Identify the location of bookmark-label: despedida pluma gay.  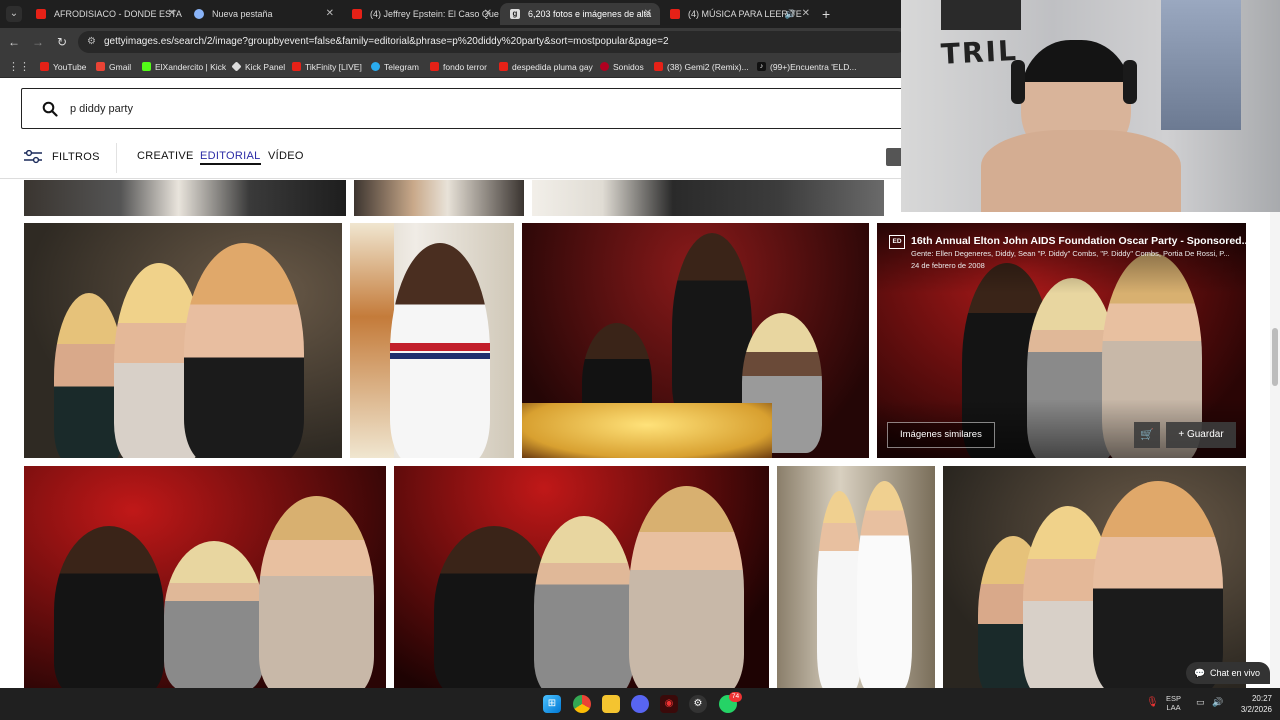
(552, 67).